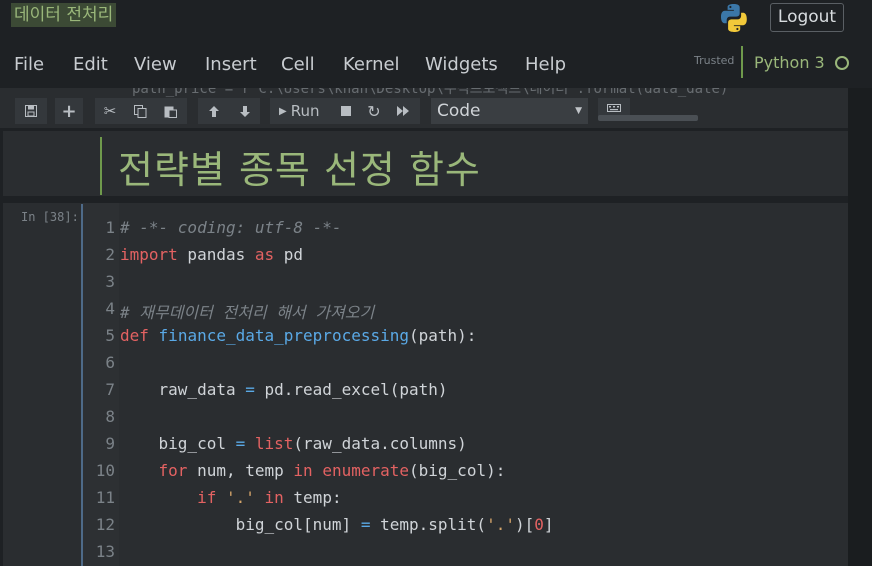 This screenshot has height=566, width=872. What do you see at coordinates (457, 470) in the screenshot?
I see `code-token: (big_col):` at bounding box center [457, 470].